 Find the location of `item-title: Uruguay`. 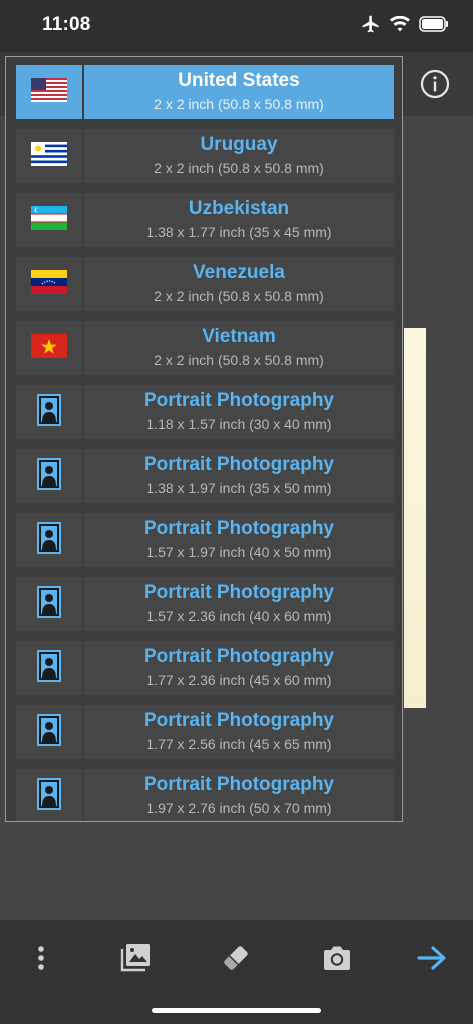

item-title: Uruguay is located at coordinates (239, 144).